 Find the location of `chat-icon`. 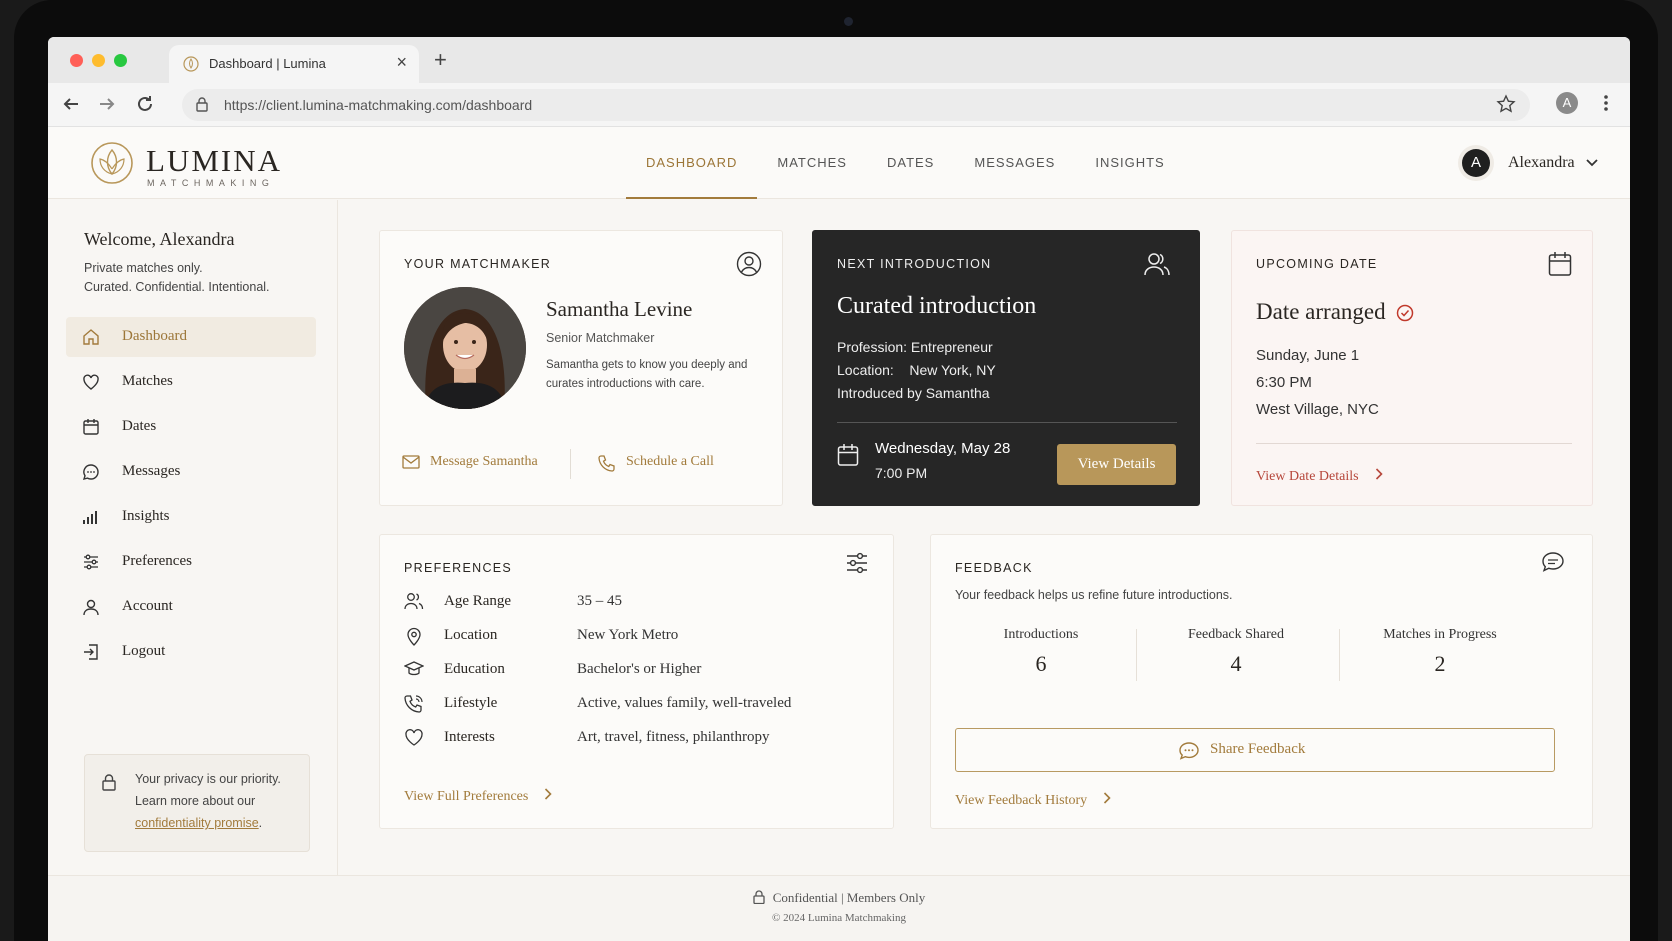

chat-icon is located at coordinates (90, 472).